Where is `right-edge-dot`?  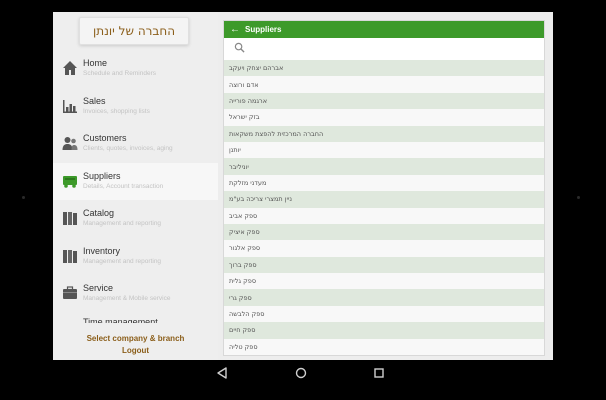
right-edge-dot is located at coordinates (578, 197).